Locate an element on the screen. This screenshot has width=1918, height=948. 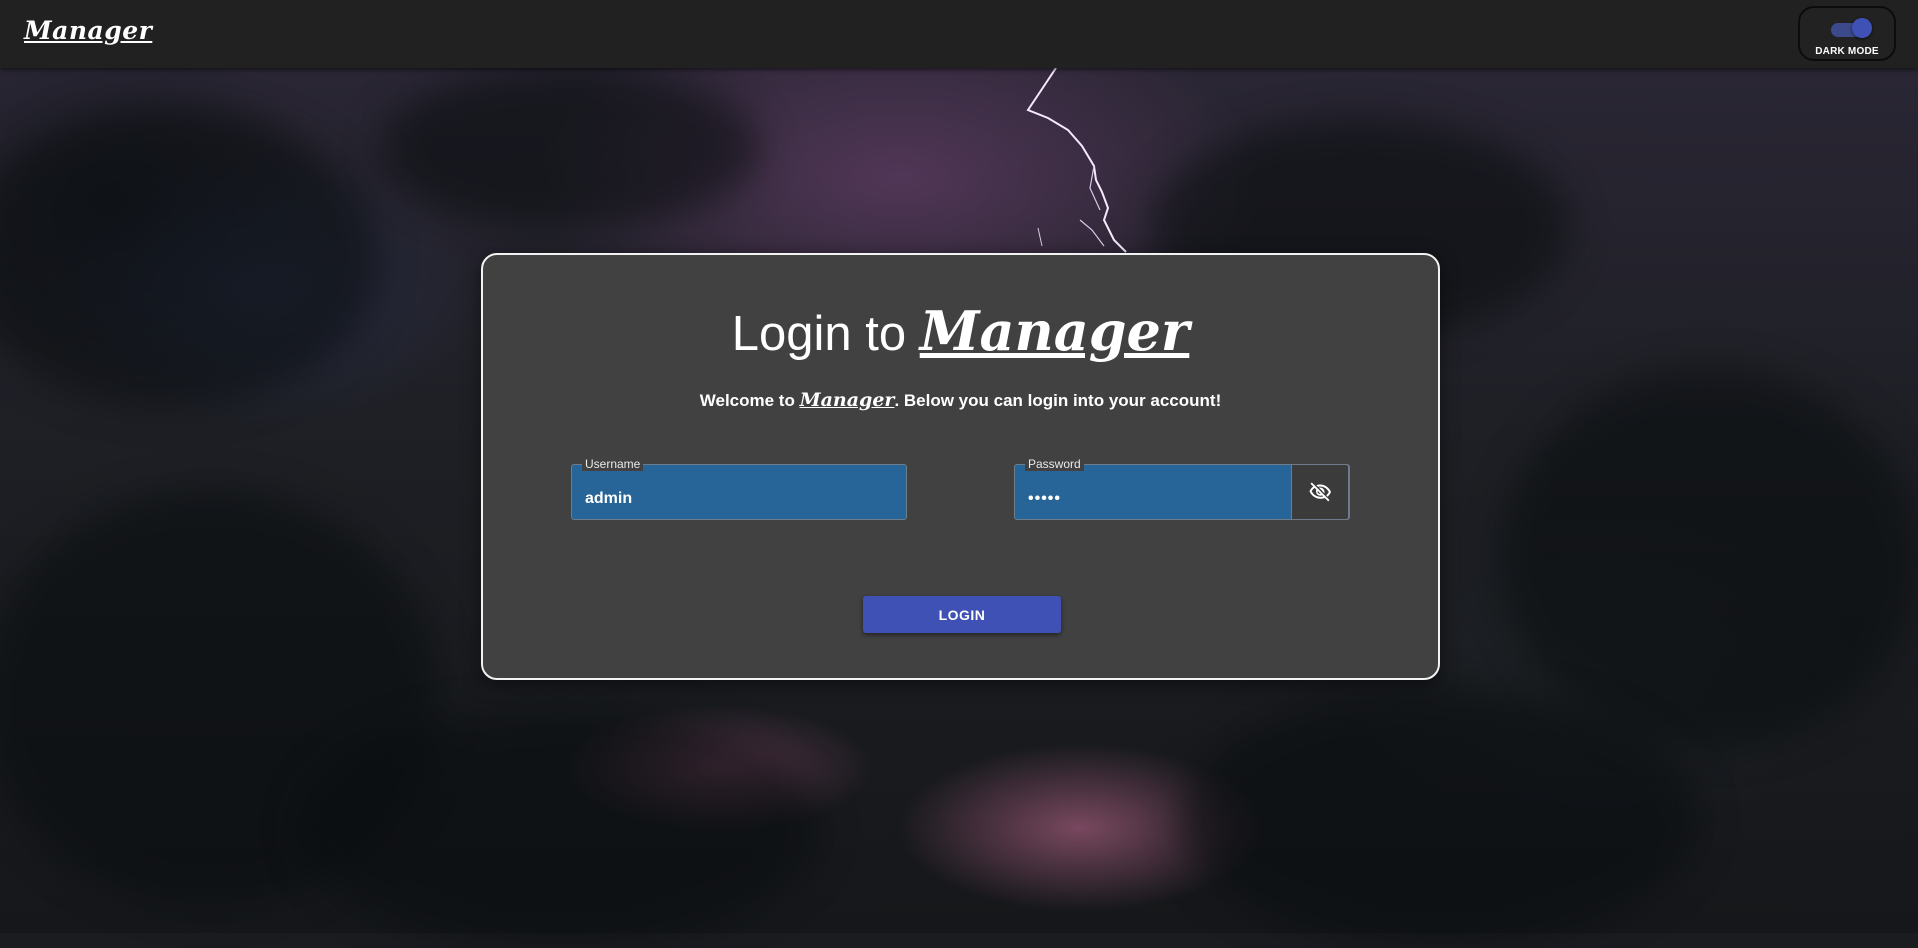
brand-logo: Manager is located at coordinates (88, 30).